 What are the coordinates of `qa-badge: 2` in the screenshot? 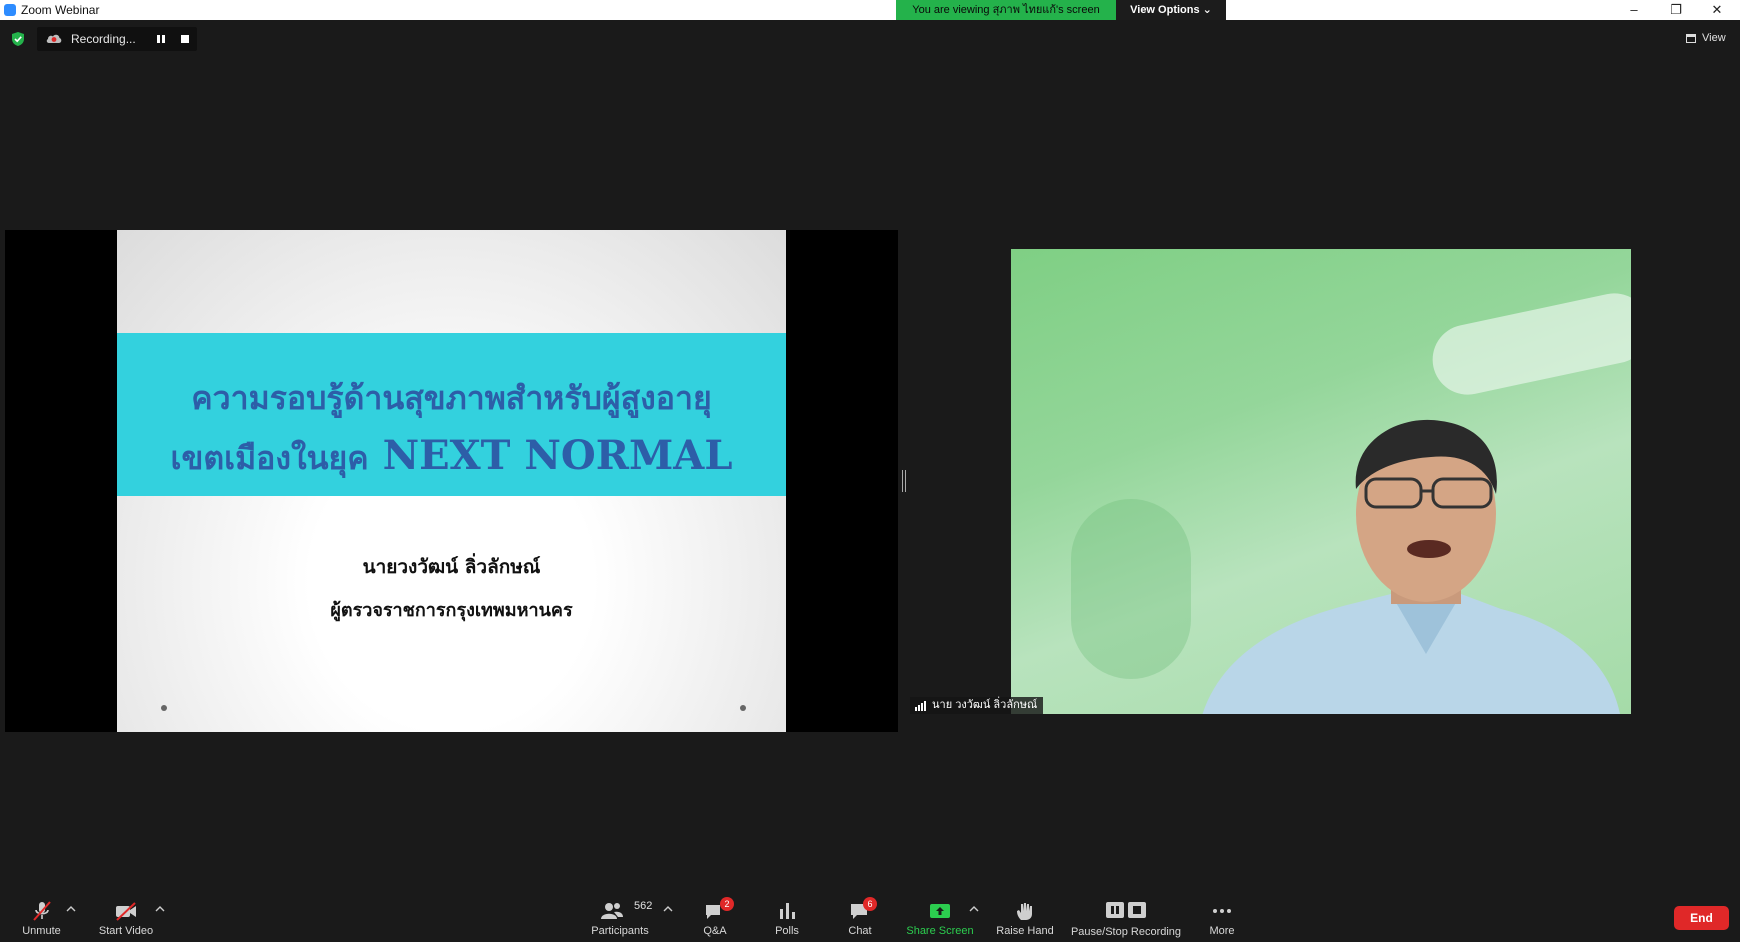 It's located at (727, 904).